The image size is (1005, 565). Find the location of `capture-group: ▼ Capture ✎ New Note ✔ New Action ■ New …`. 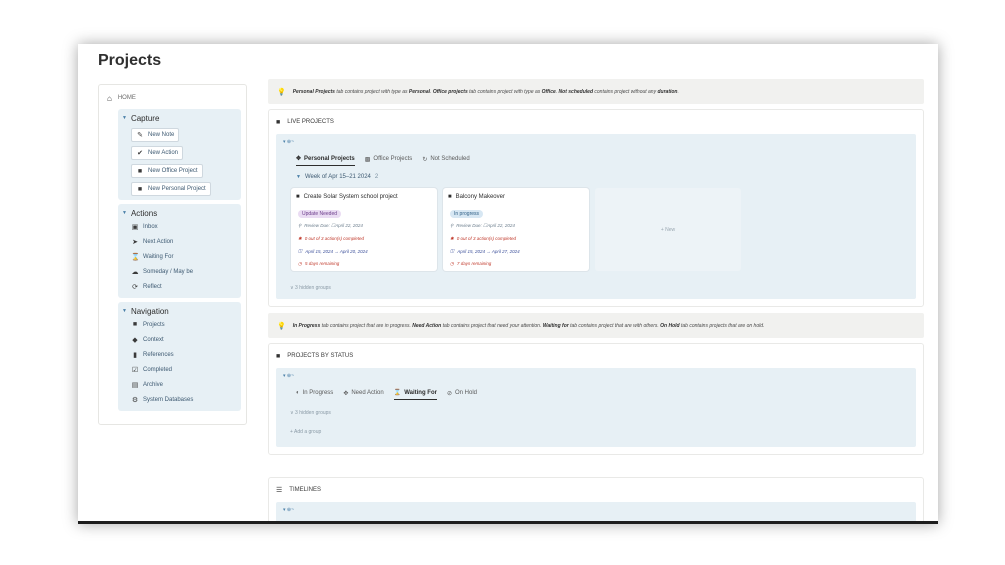

capture-group: ▼ Capture ✎ New Note ✔ New Action ■ New … is located at coordinates (179, 154).